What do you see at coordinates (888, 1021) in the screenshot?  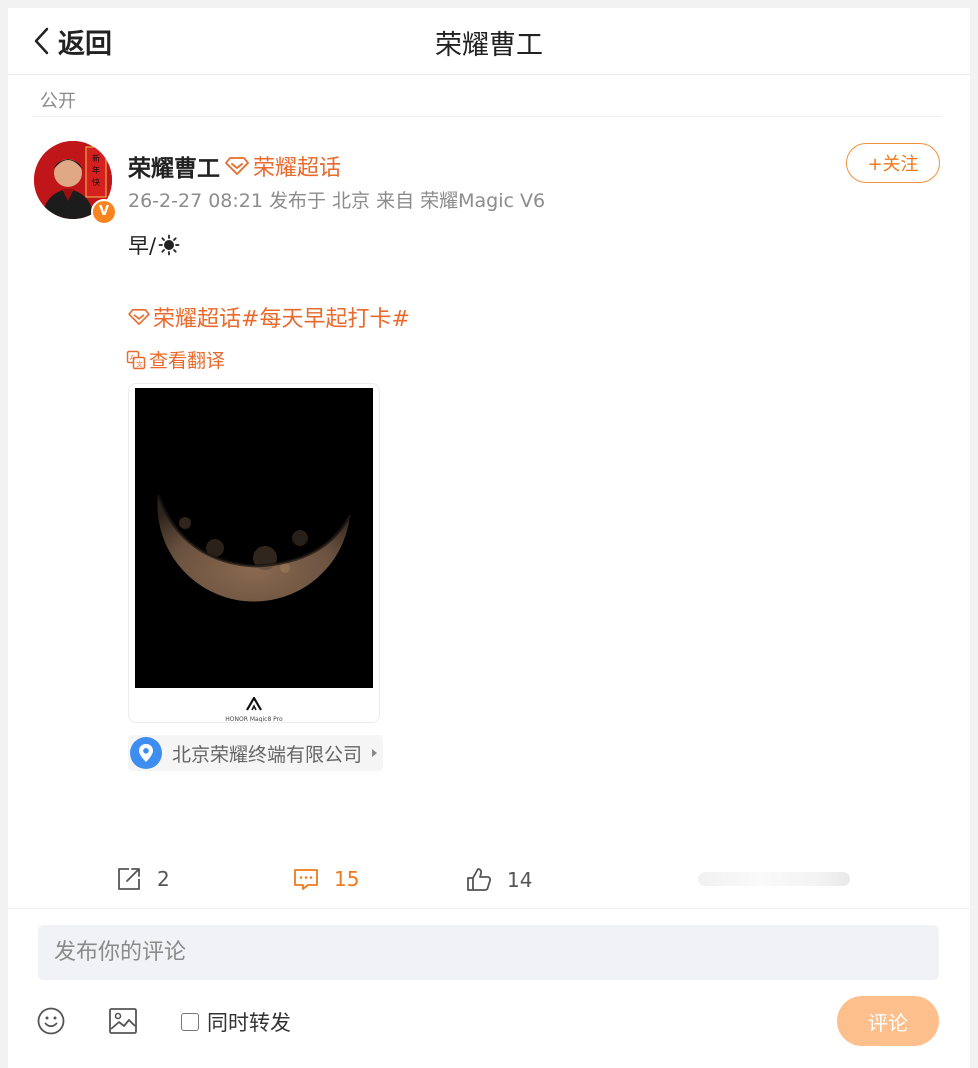 I see `submit-comment-button: 评论` at bounding box center [888, 1021].